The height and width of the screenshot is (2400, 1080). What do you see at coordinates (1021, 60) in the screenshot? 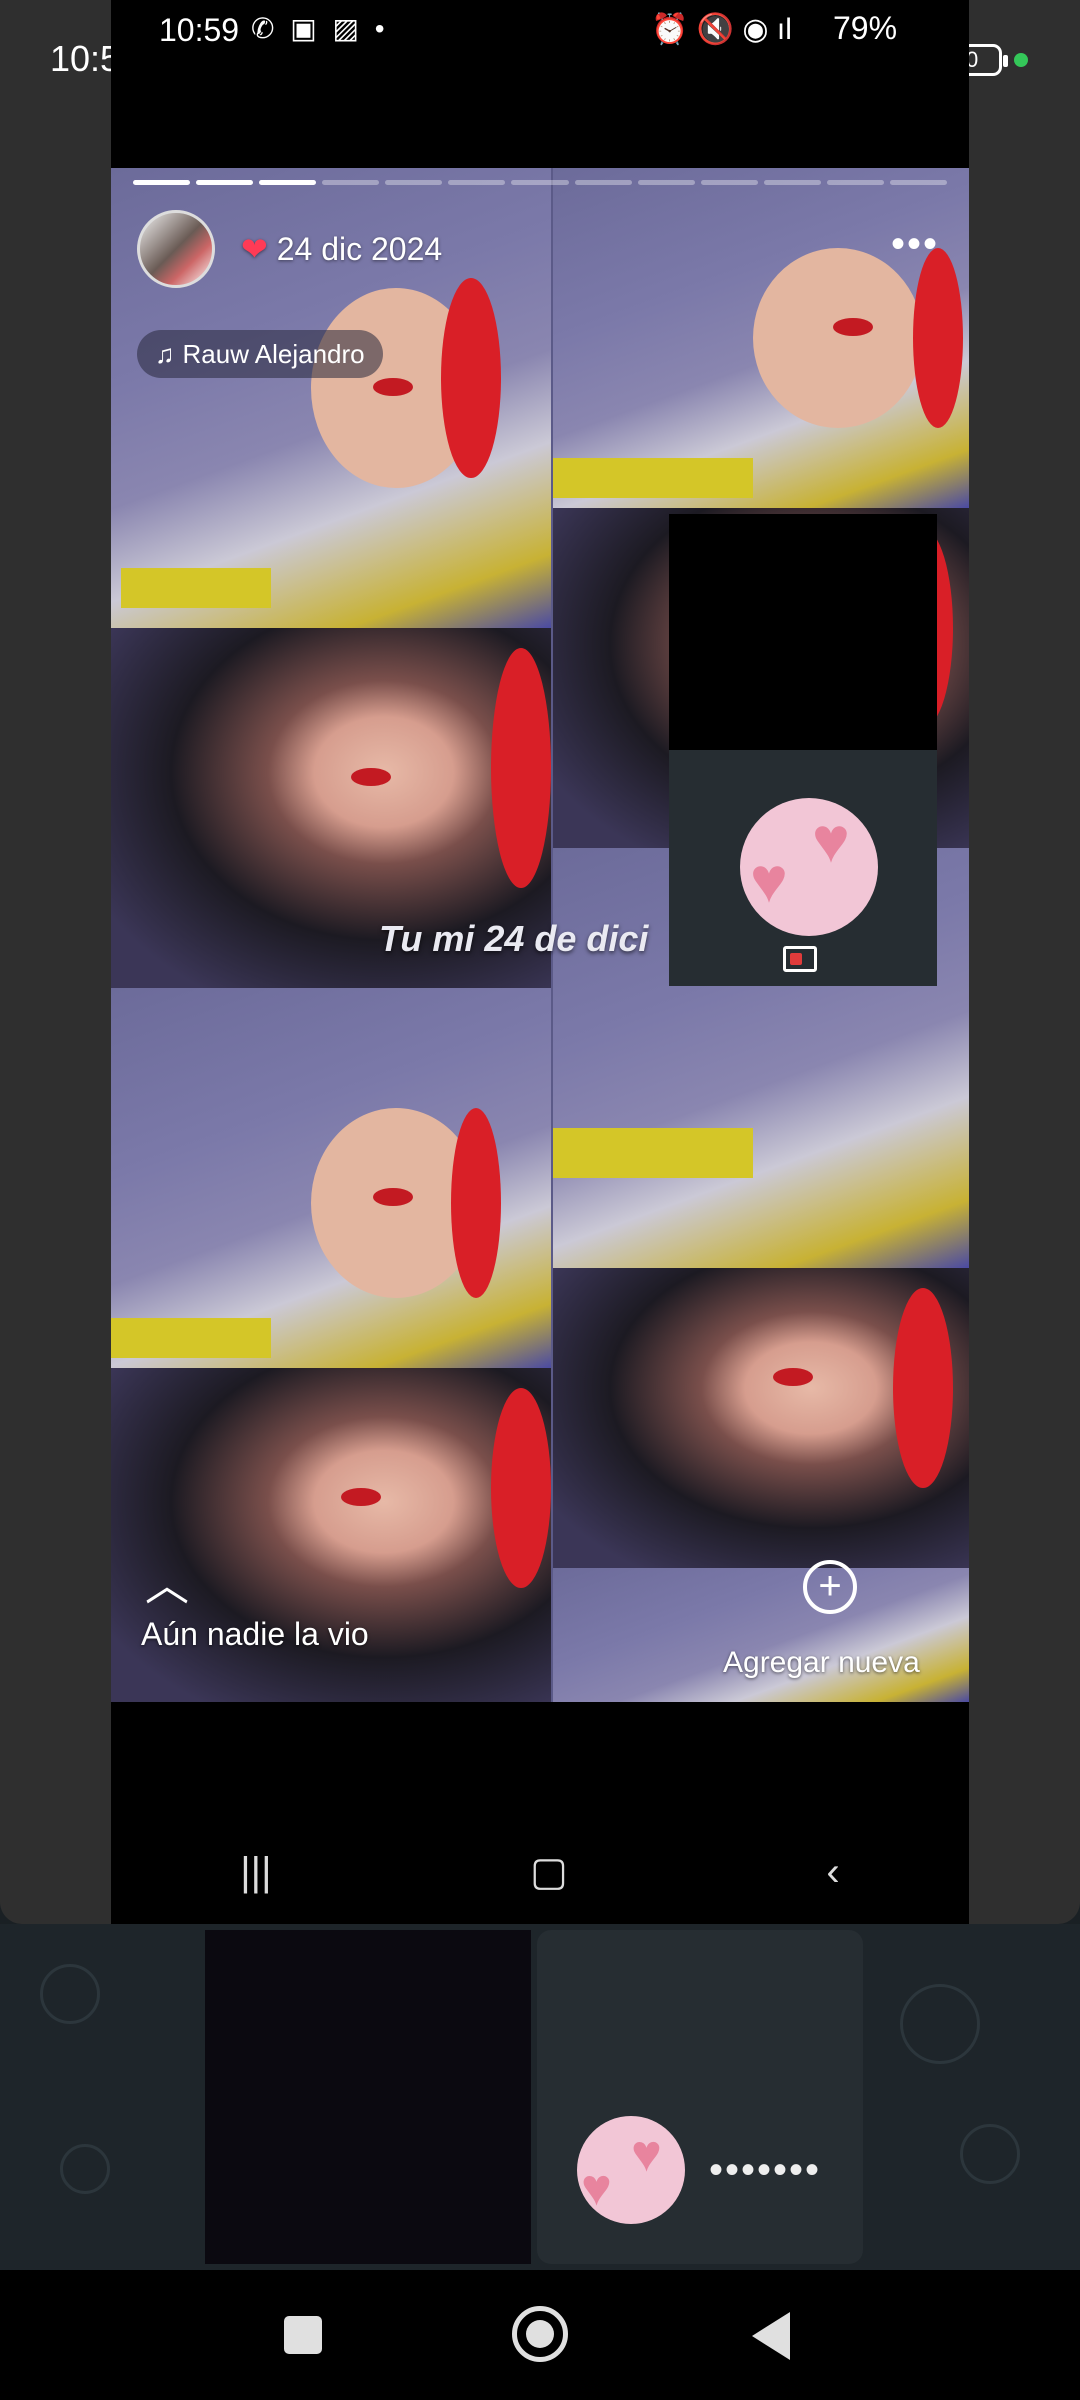
I see `privacy-indicator` at bounding box center [1021, 60].